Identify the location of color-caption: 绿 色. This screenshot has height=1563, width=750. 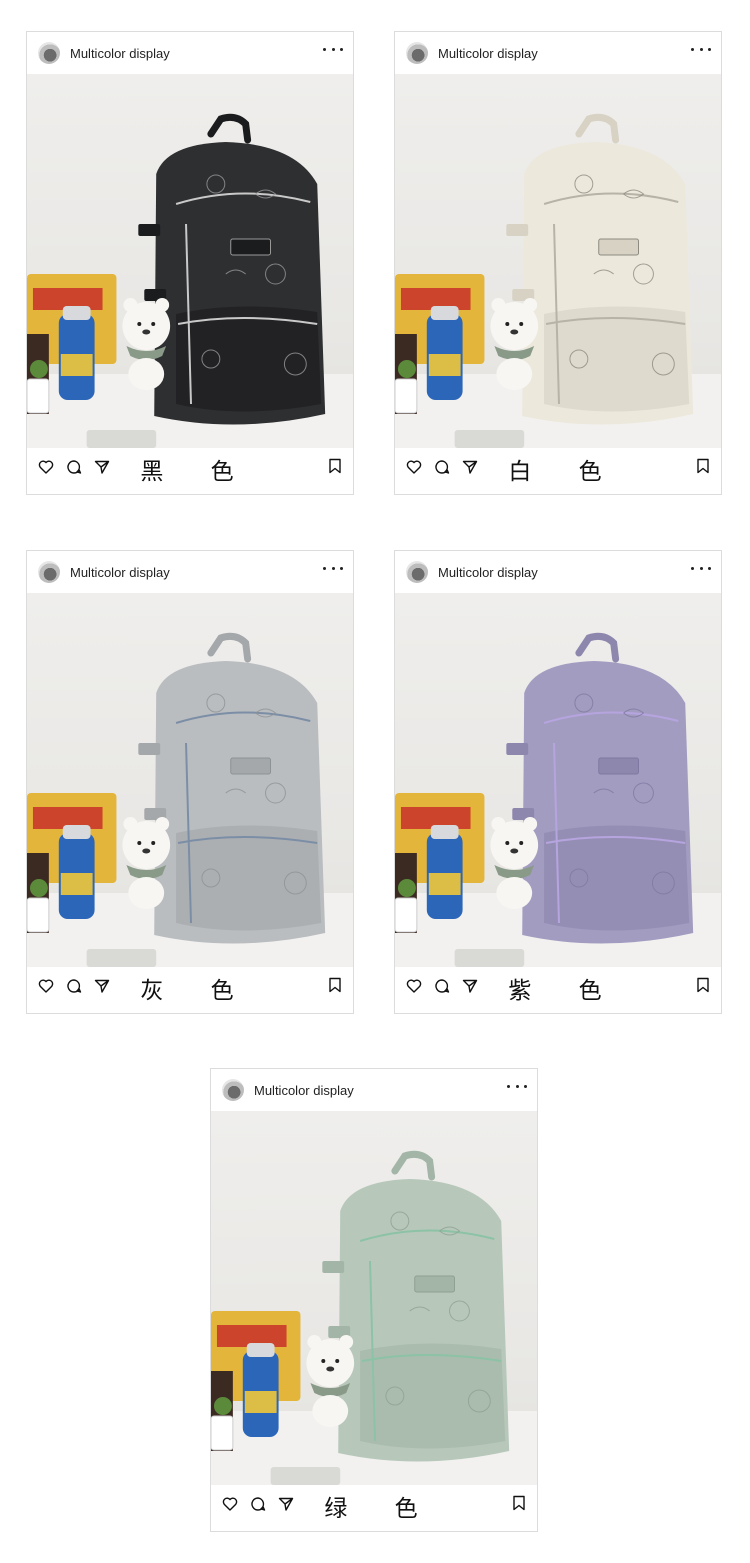
(381, 1509).